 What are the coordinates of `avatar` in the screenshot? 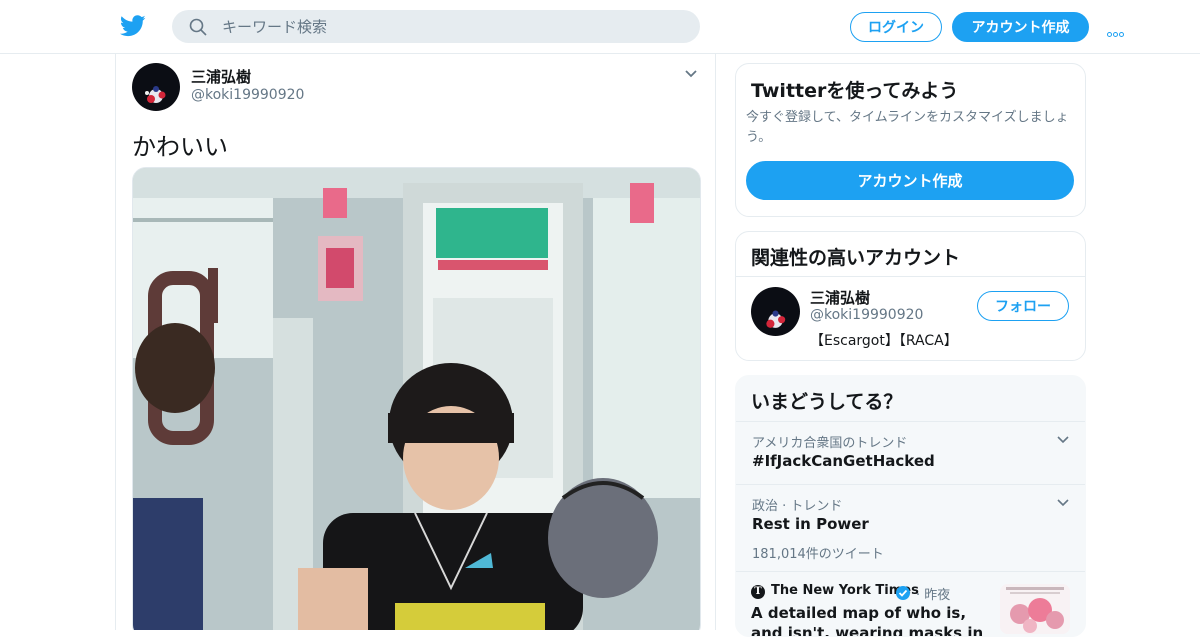 It's located at (156, 87).